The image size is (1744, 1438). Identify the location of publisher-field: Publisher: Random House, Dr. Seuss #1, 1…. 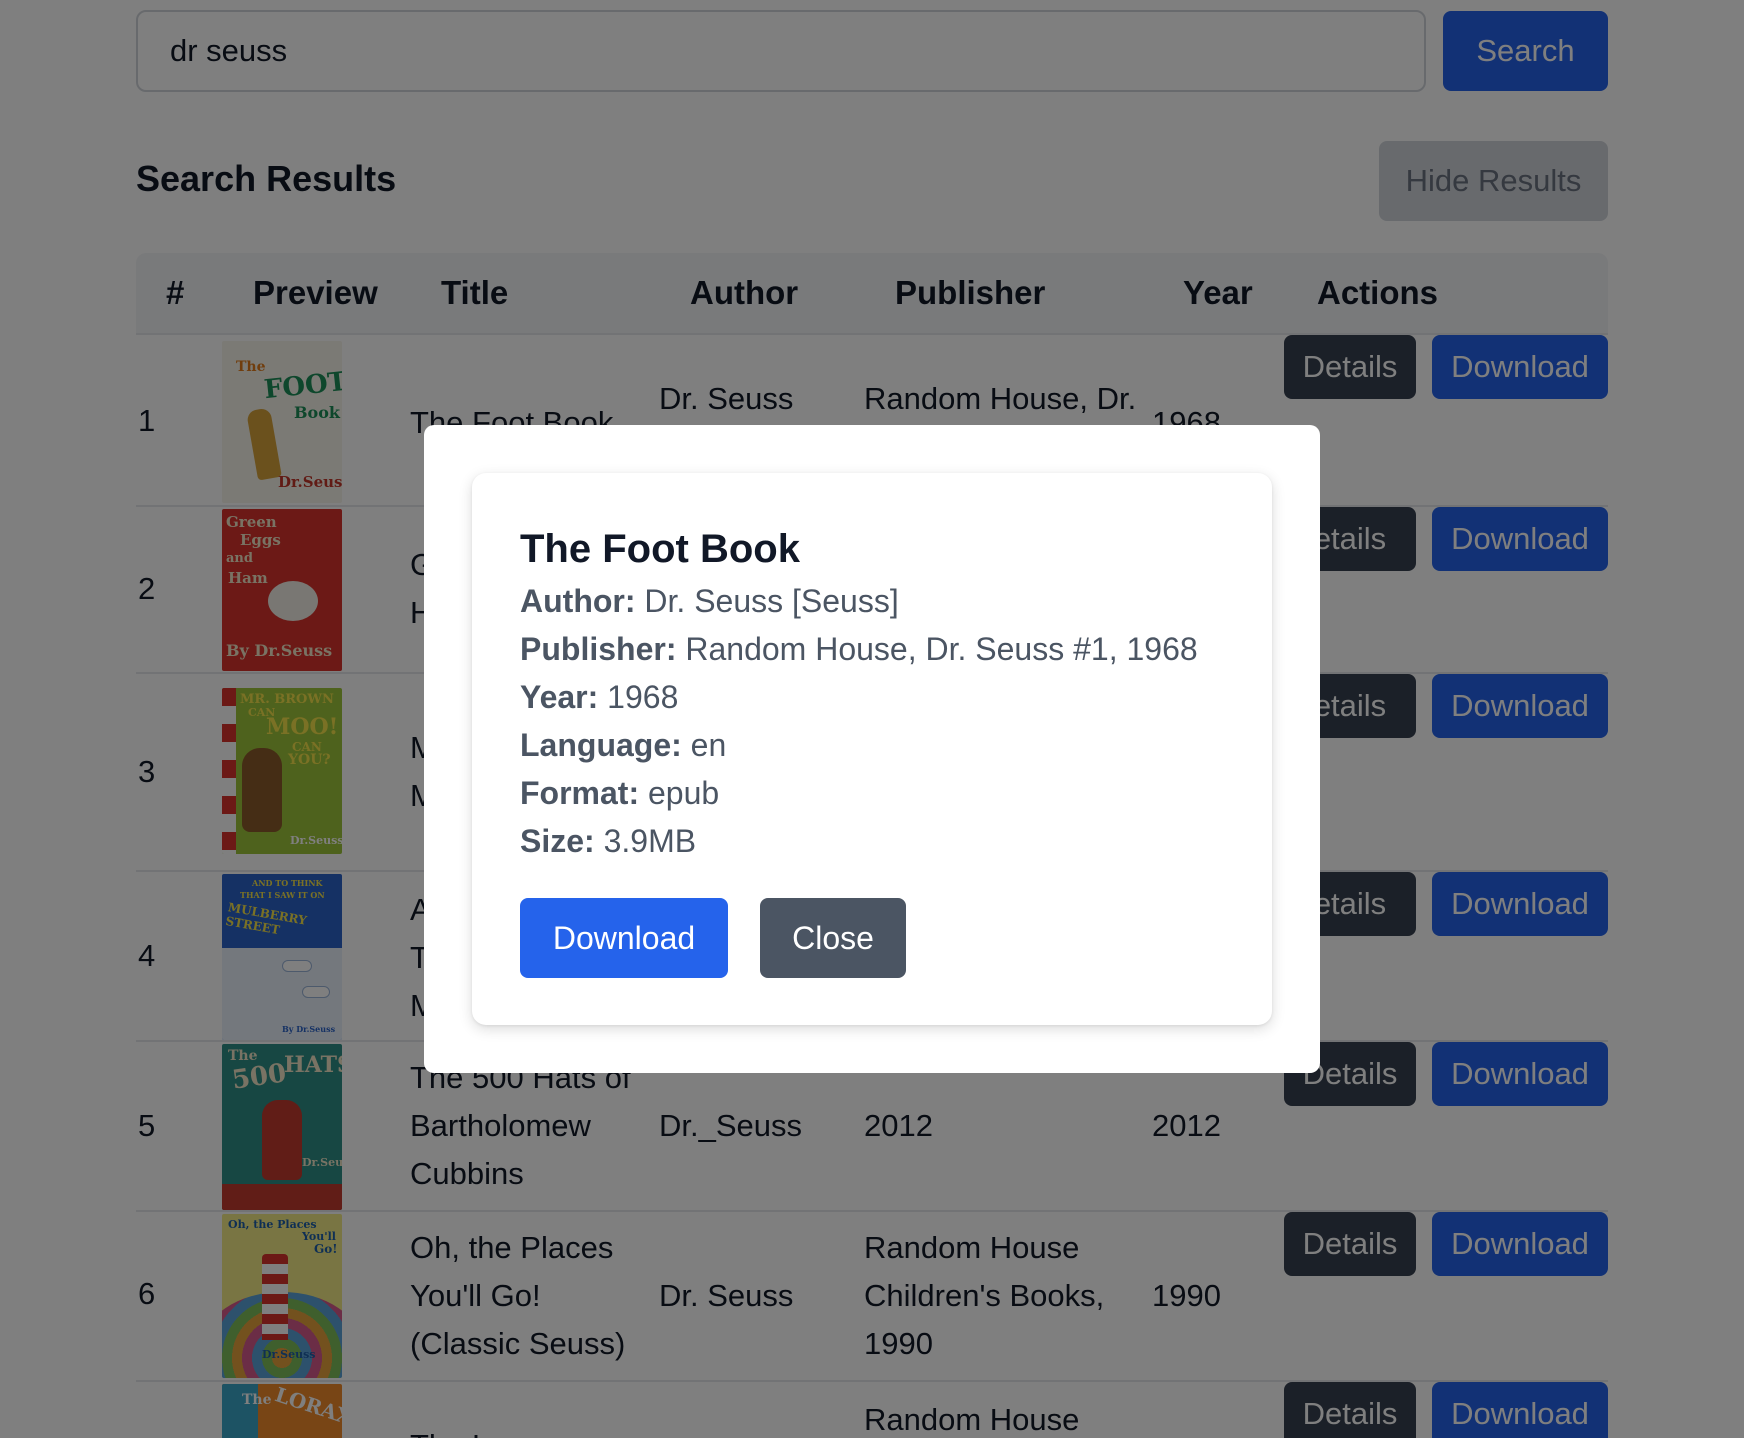
(859, 649).